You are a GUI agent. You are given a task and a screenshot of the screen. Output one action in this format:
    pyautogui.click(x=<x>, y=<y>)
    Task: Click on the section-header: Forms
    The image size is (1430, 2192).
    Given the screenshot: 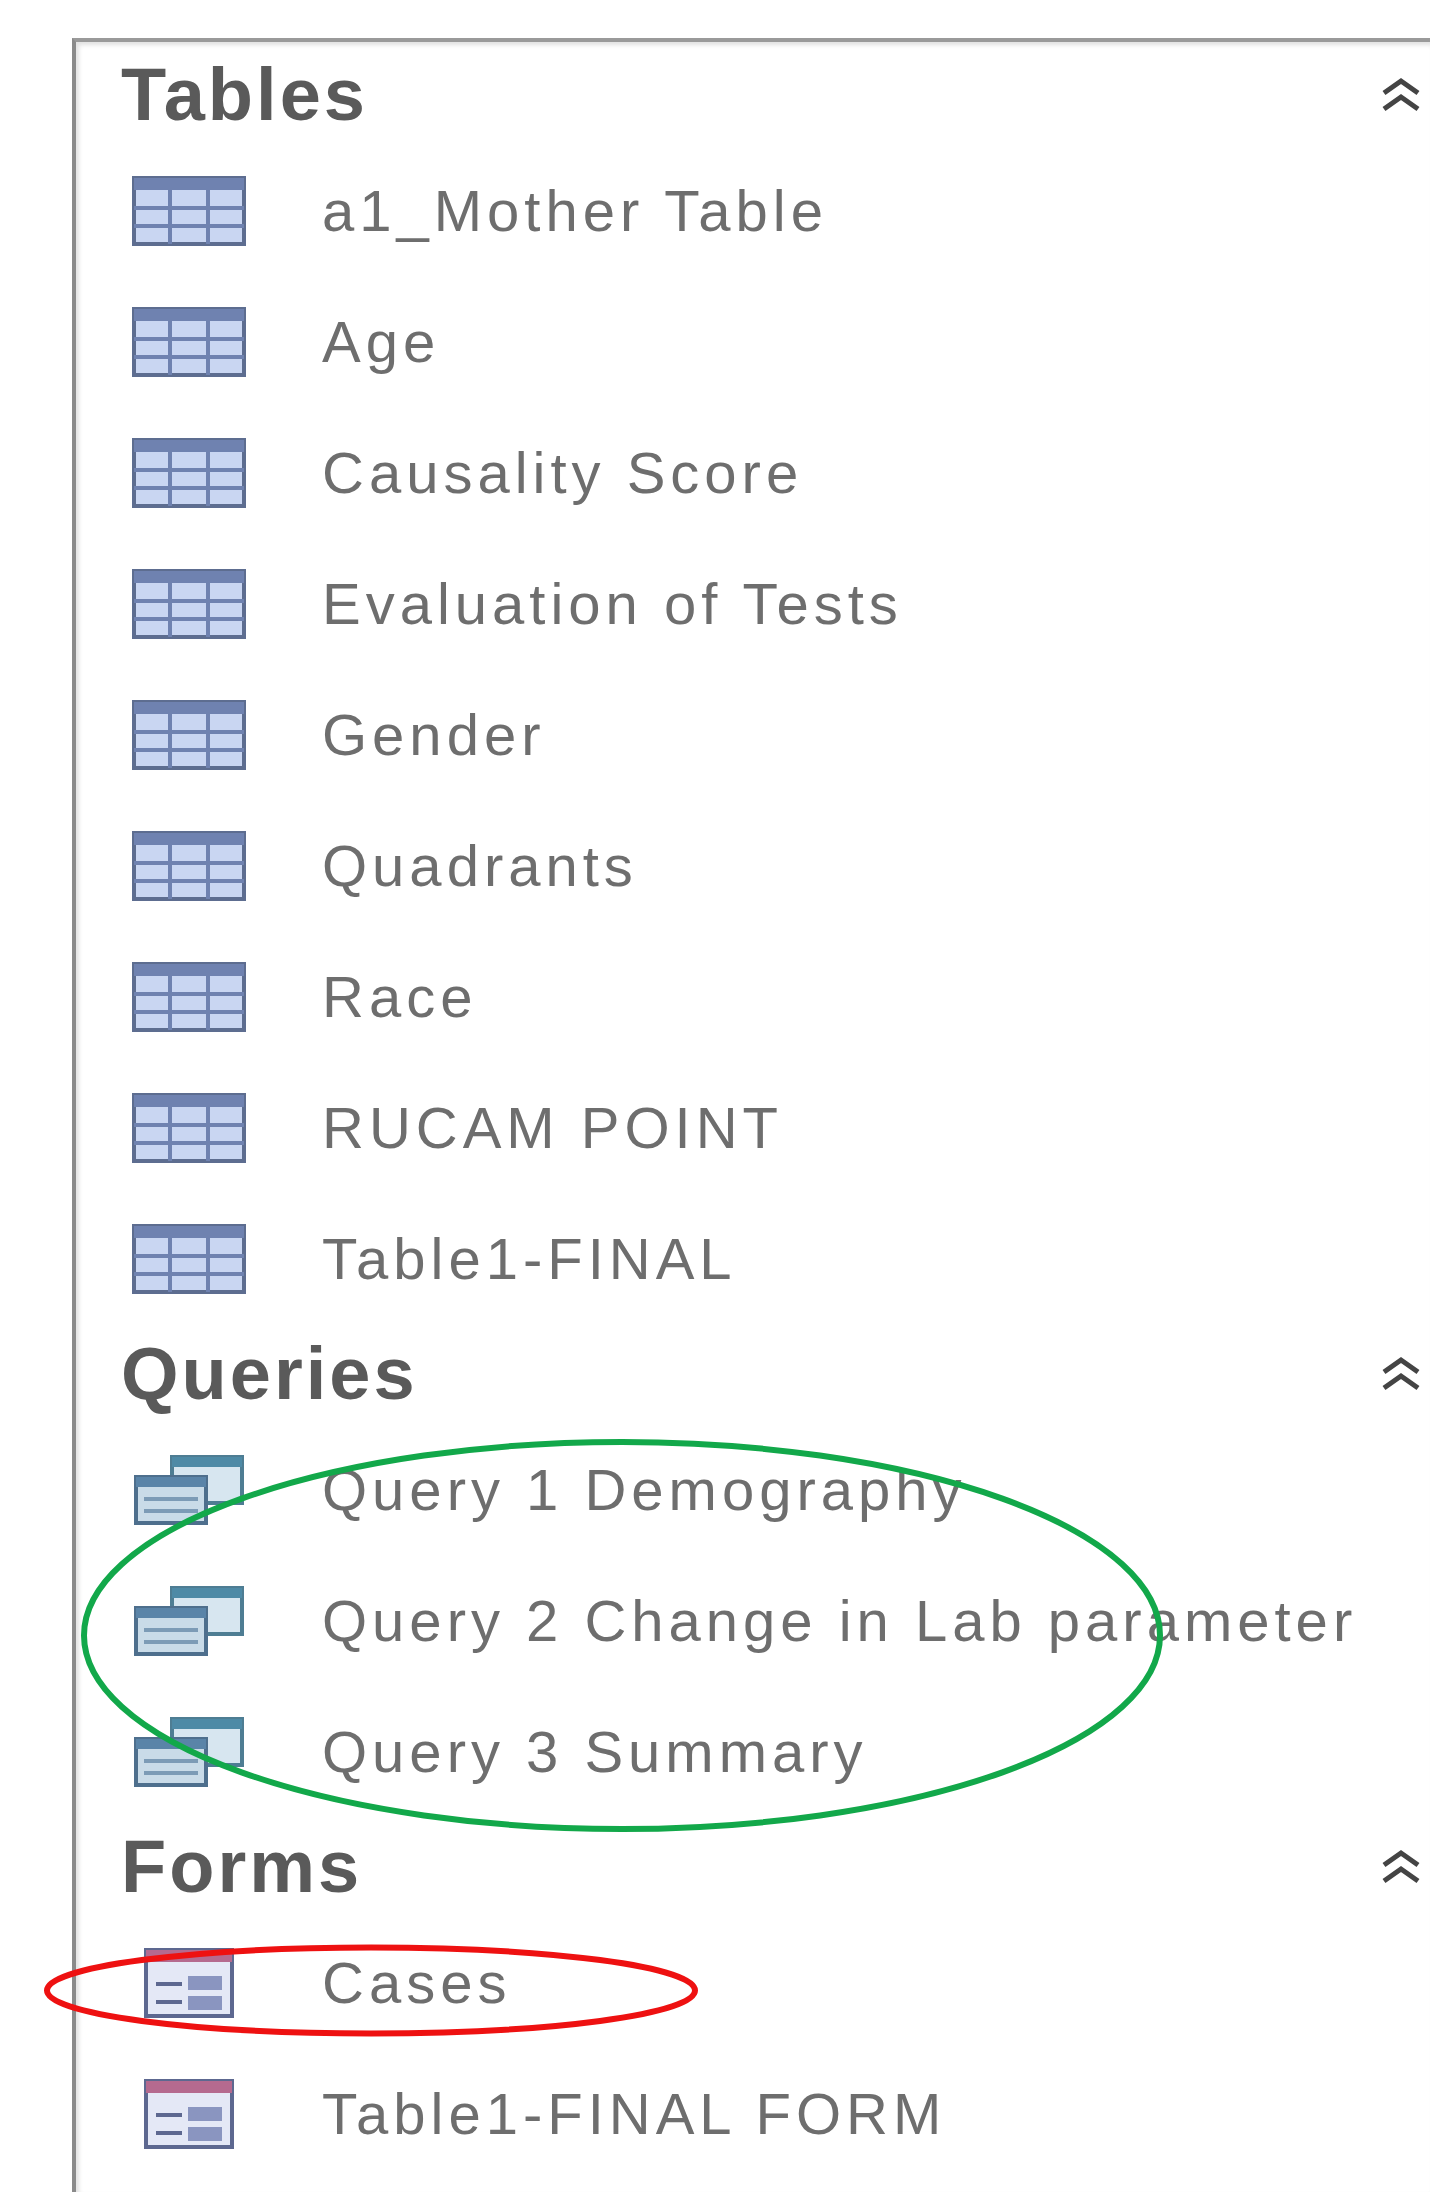 What is the action you would take?
    pyautogui.click(x=242, y=1867)
    